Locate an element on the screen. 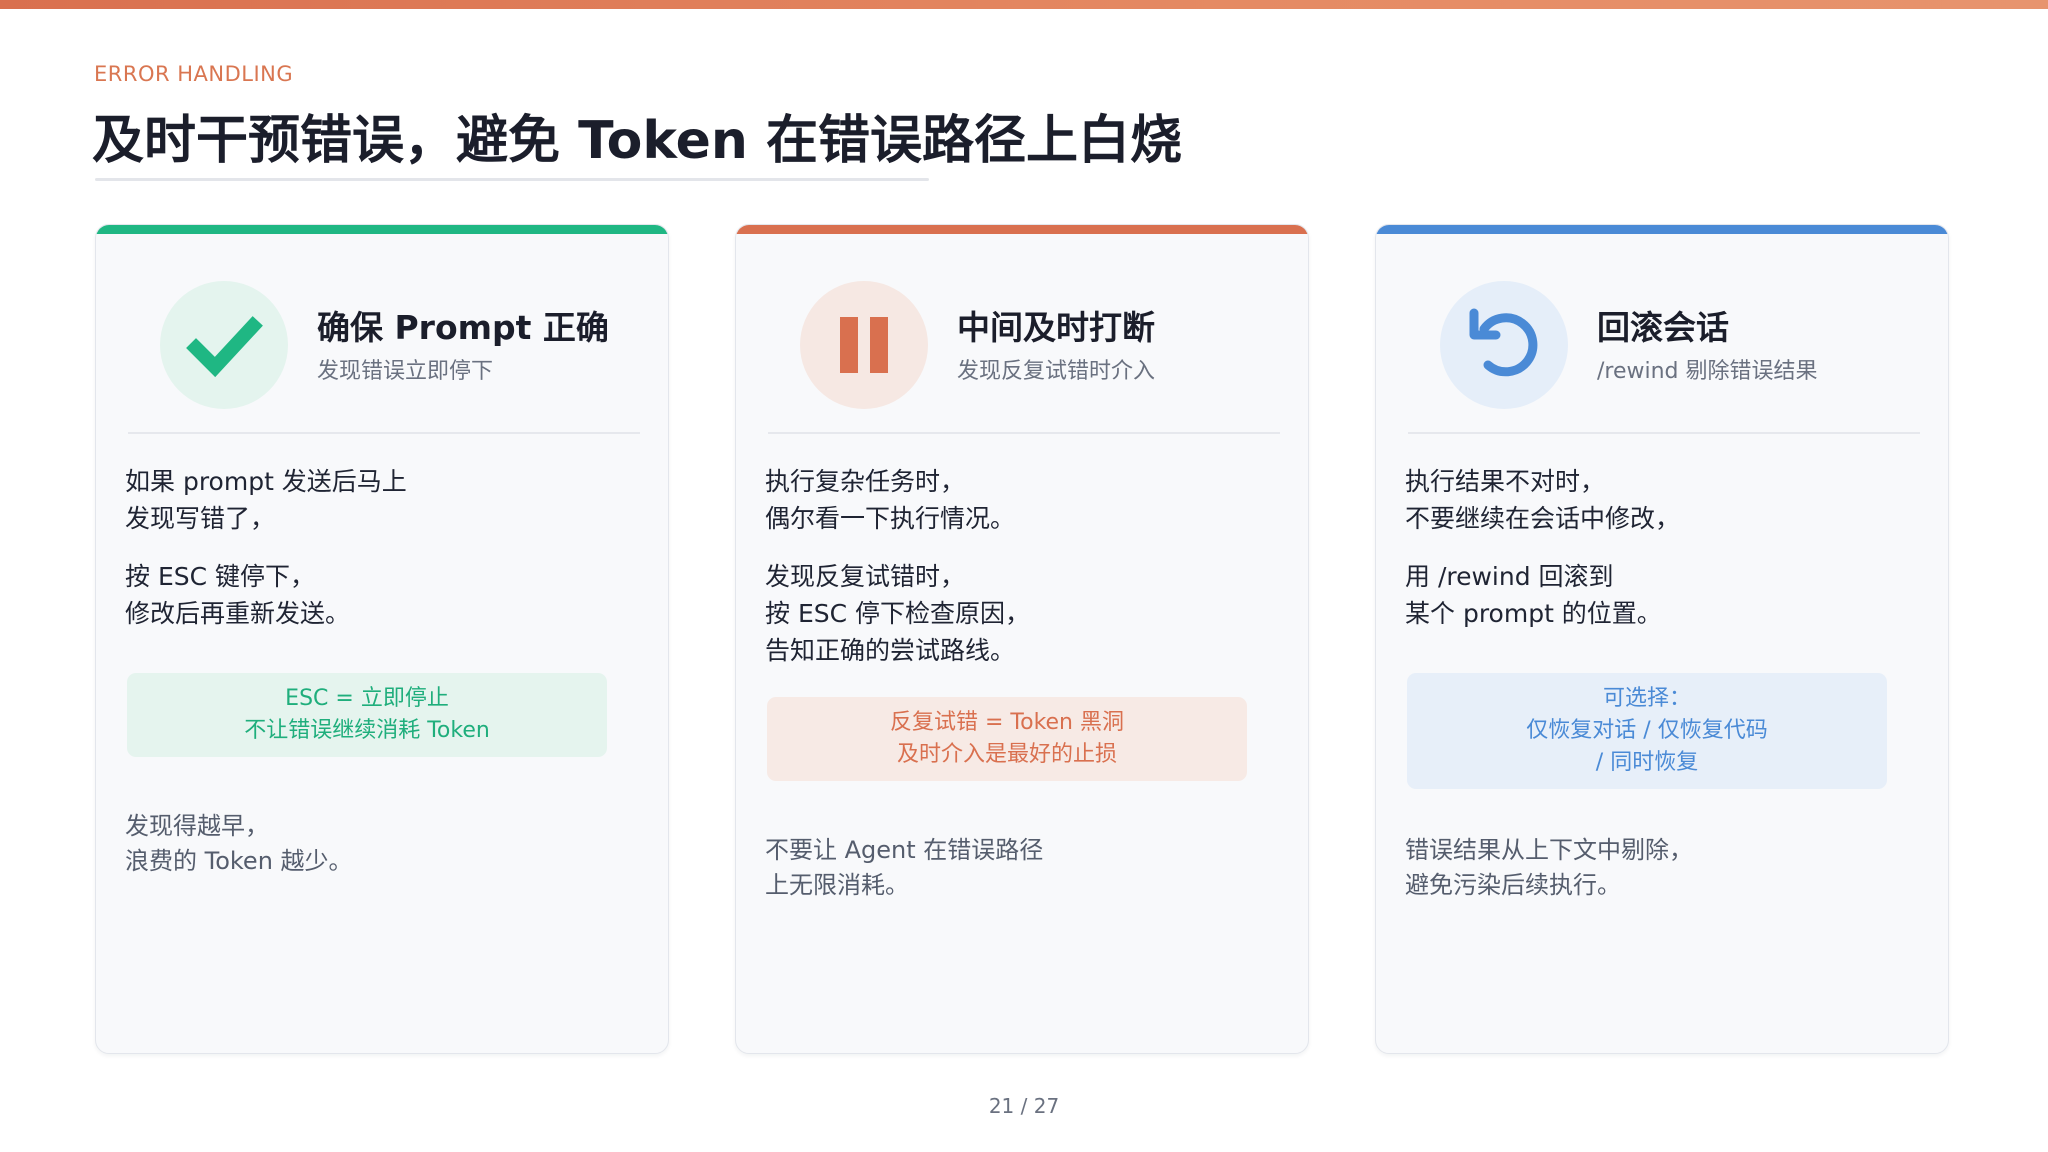  body-paragraph: 按 ESC 键停下， 修改后再重新发送。 is located at coordinates (238, 595).